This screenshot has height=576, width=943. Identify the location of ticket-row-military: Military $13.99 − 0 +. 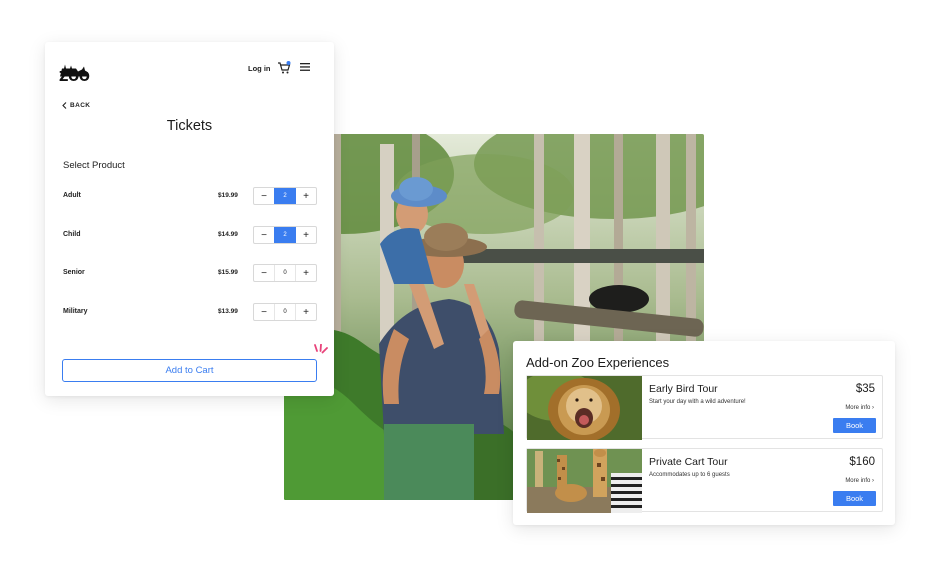
(190, 312).